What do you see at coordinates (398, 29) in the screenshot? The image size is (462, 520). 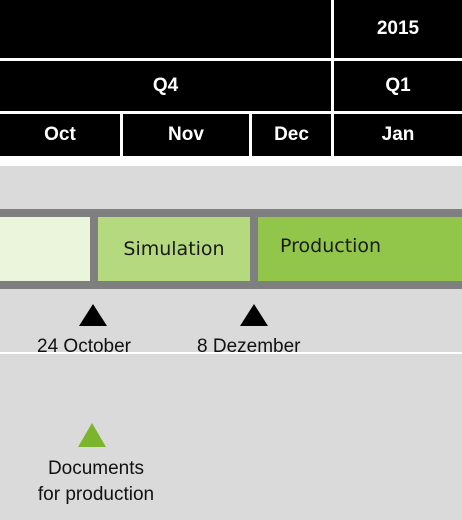 I see `header-year-2015: 2015` at bounding box center [398, 29].